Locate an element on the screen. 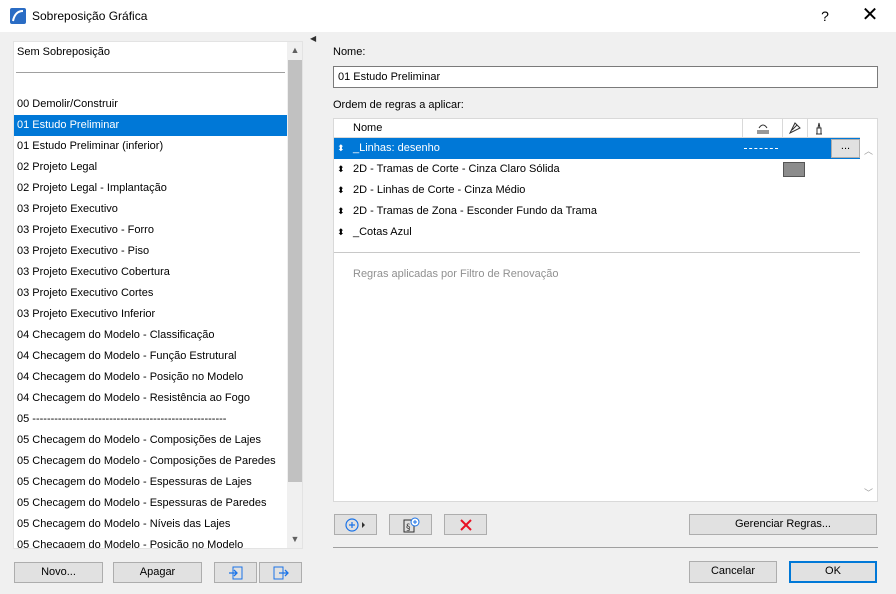  export-icon is located at coordinates (281, 573).